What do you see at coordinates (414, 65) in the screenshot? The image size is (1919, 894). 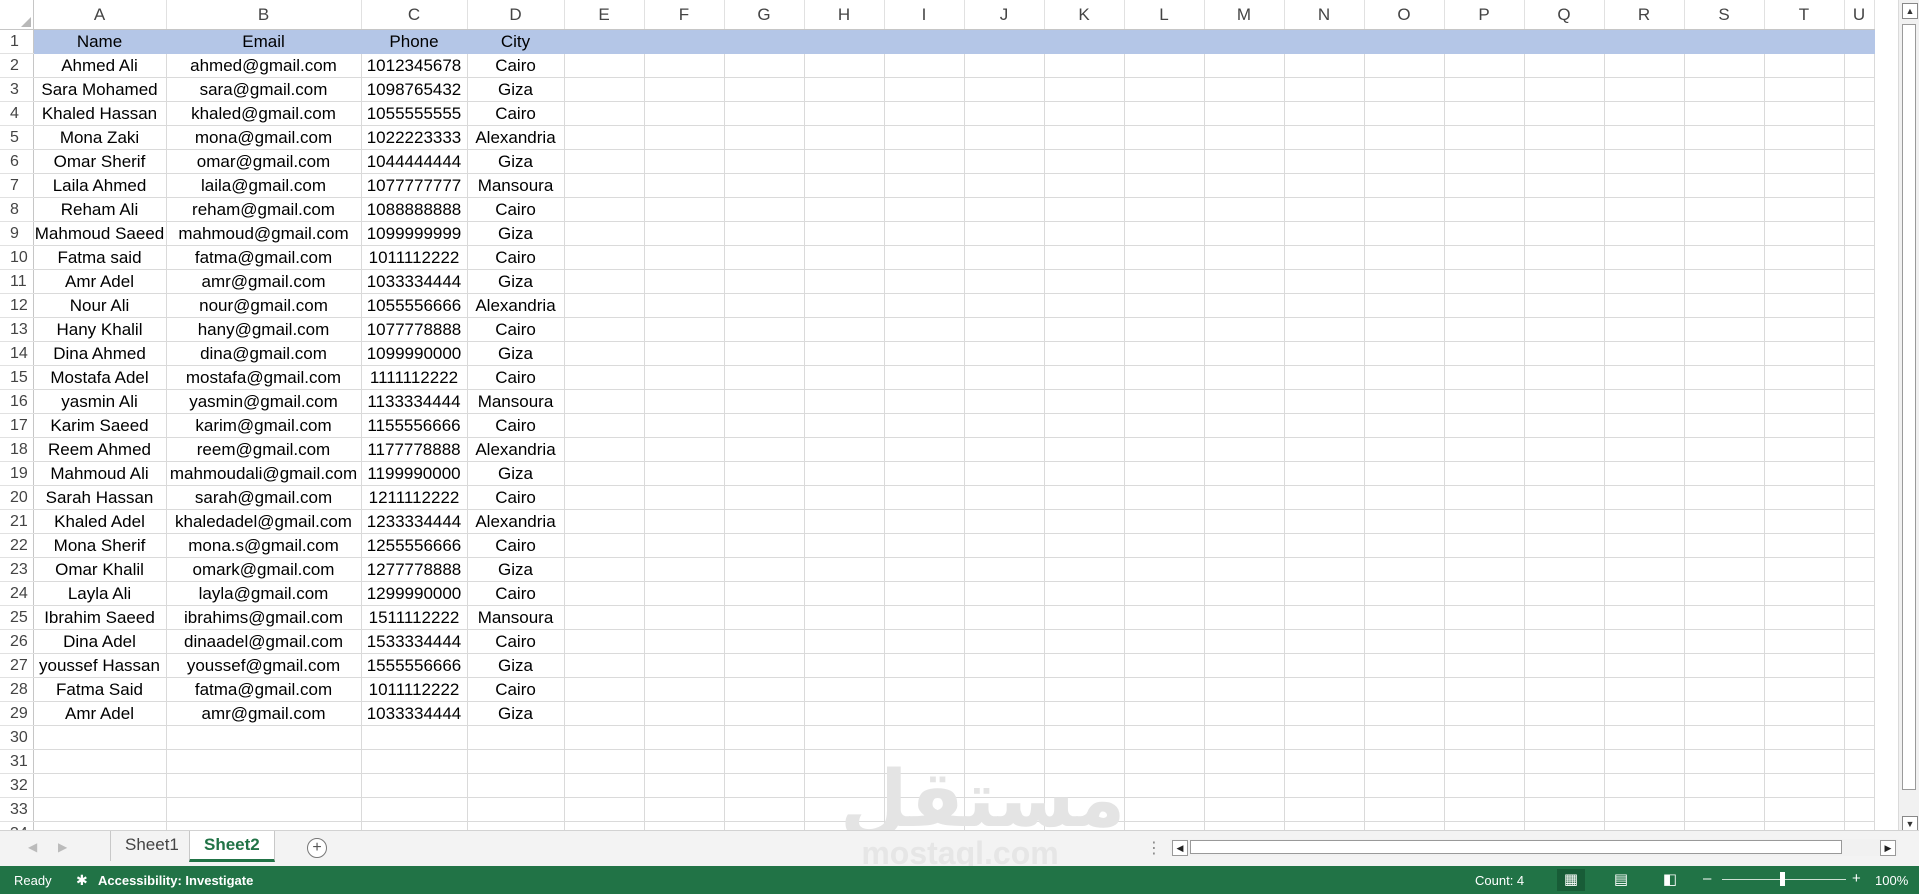 I see `cell: 1012345678` at bounding box center [414, 65].